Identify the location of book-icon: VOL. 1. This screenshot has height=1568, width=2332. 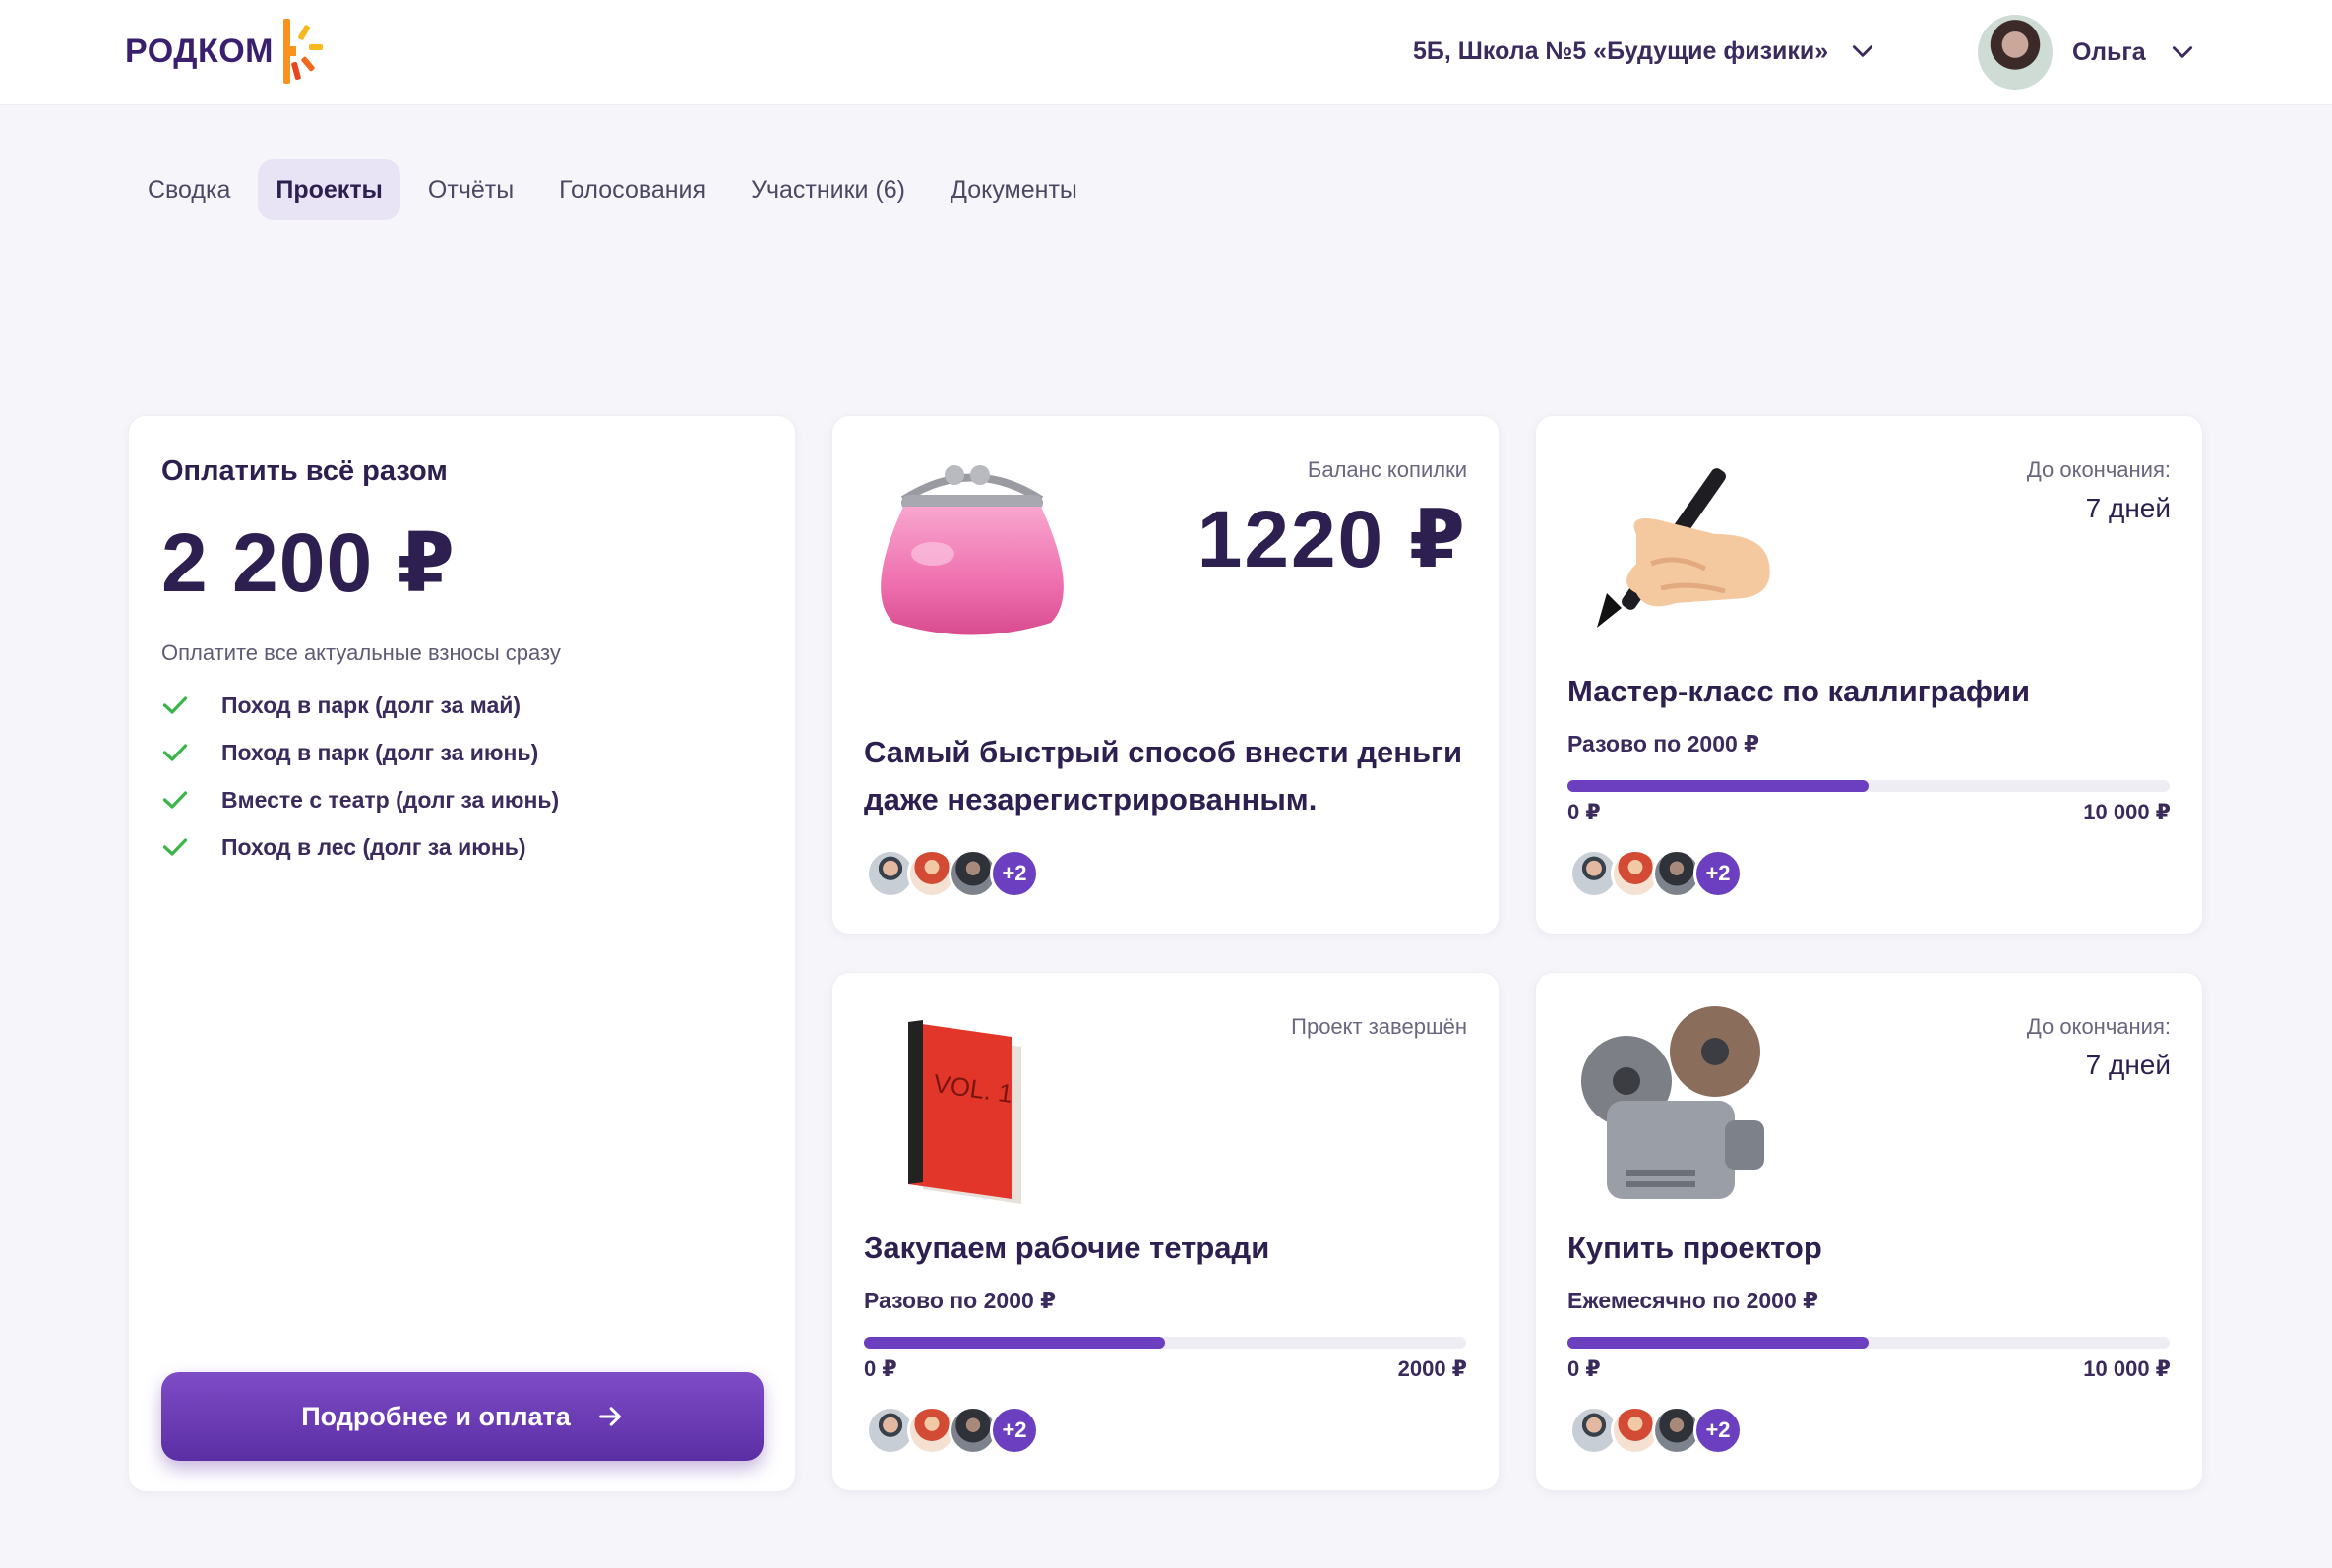
(964, 1112).